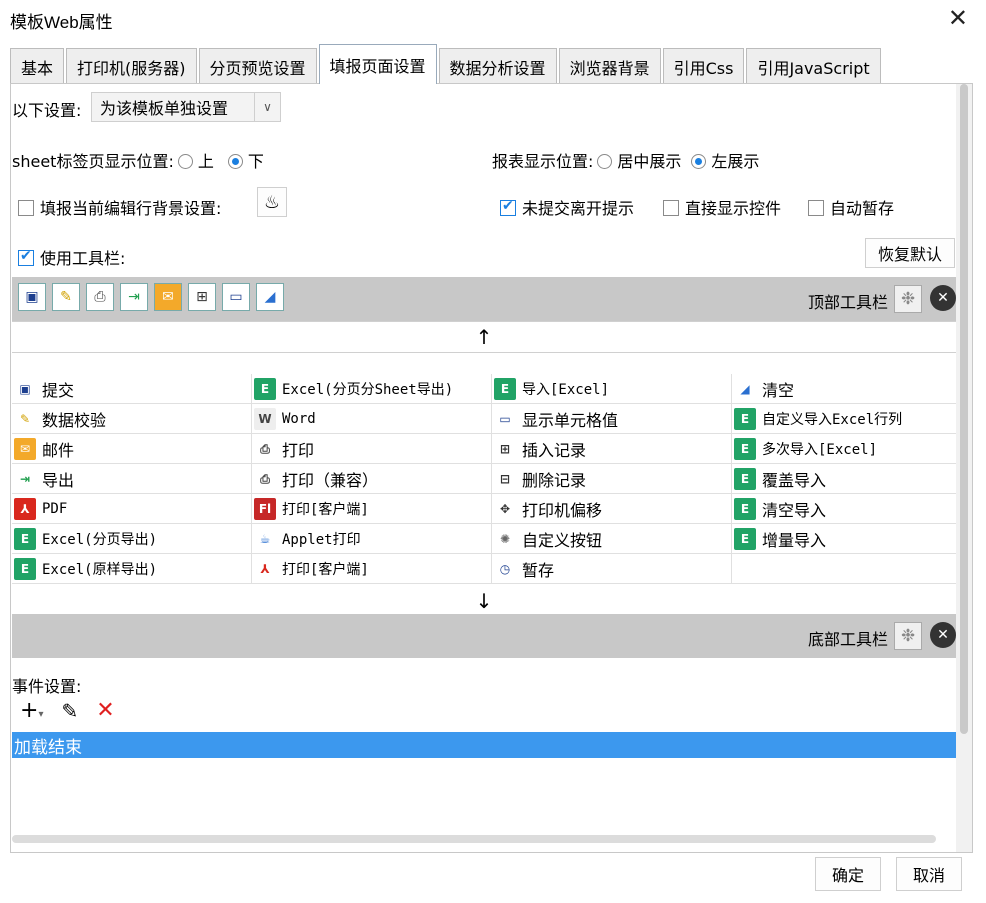 This screenshot has height=903, width=986. I want to click on scope-select: 为该模板单独设置 ∨, so click(186, 107).